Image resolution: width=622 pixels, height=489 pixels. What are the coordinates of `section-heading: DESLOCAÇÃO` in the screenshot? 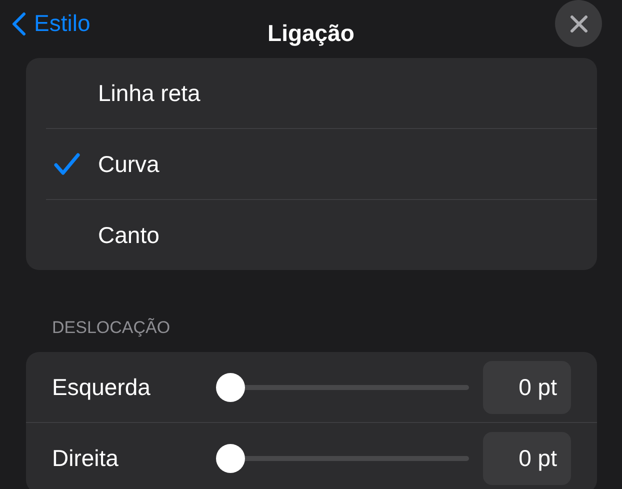 It's located at (111, 327).